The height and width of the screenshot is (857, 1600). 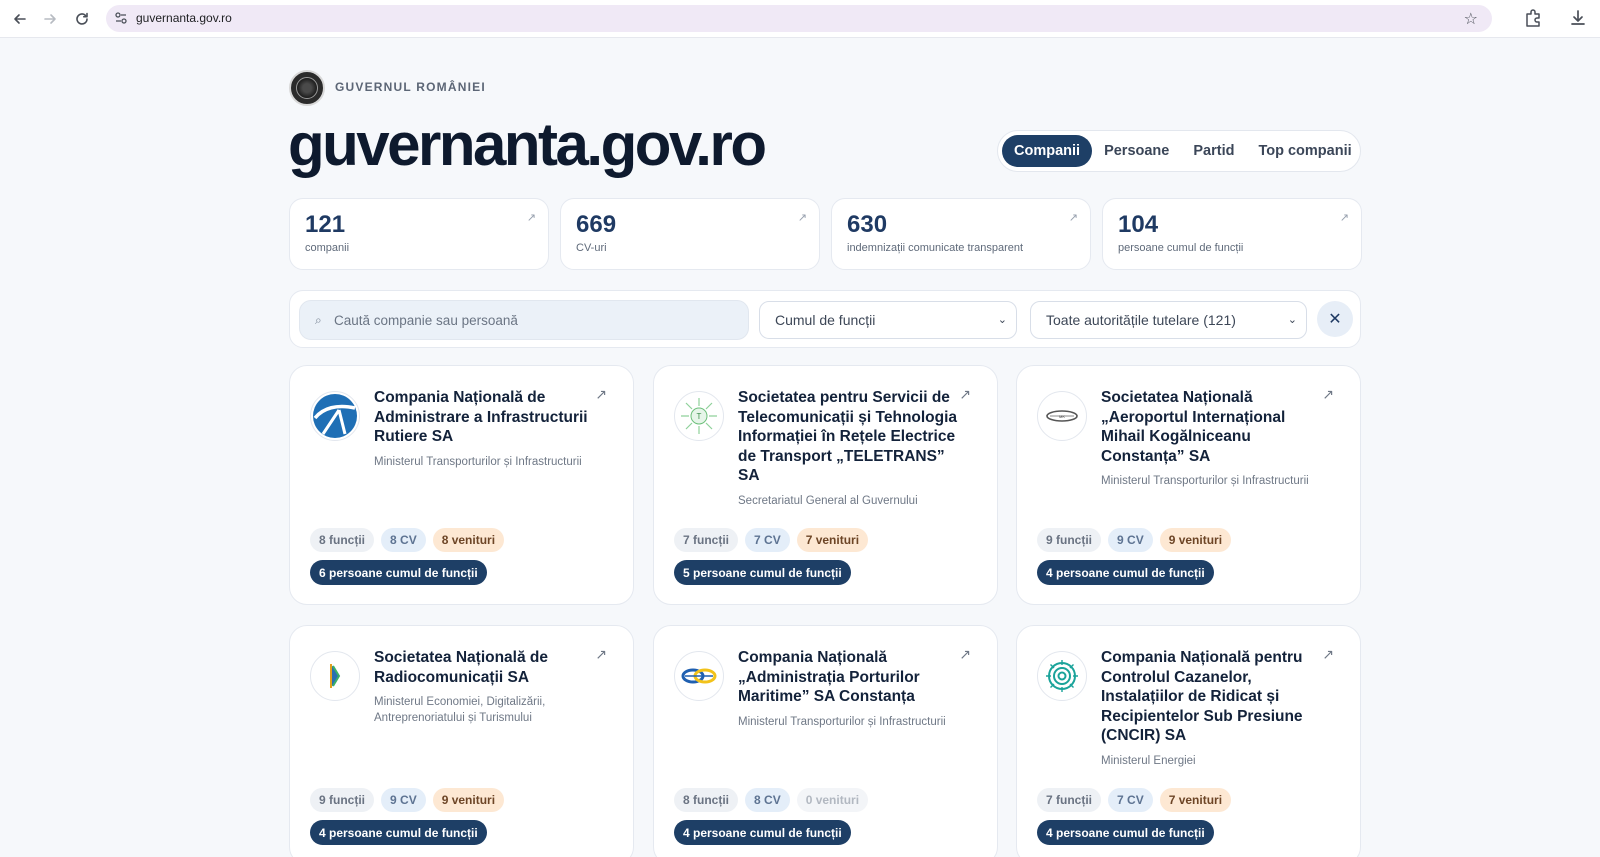 I want to click on stat-card-companies: 121 companii ↗, so click(x=419, y=234).